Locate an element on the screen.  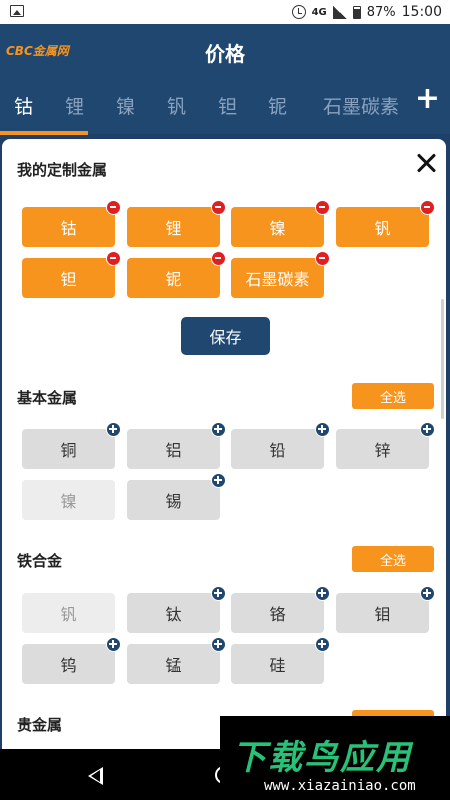
selected-metal-chip: 钒 is located at coordinates (385, 223).